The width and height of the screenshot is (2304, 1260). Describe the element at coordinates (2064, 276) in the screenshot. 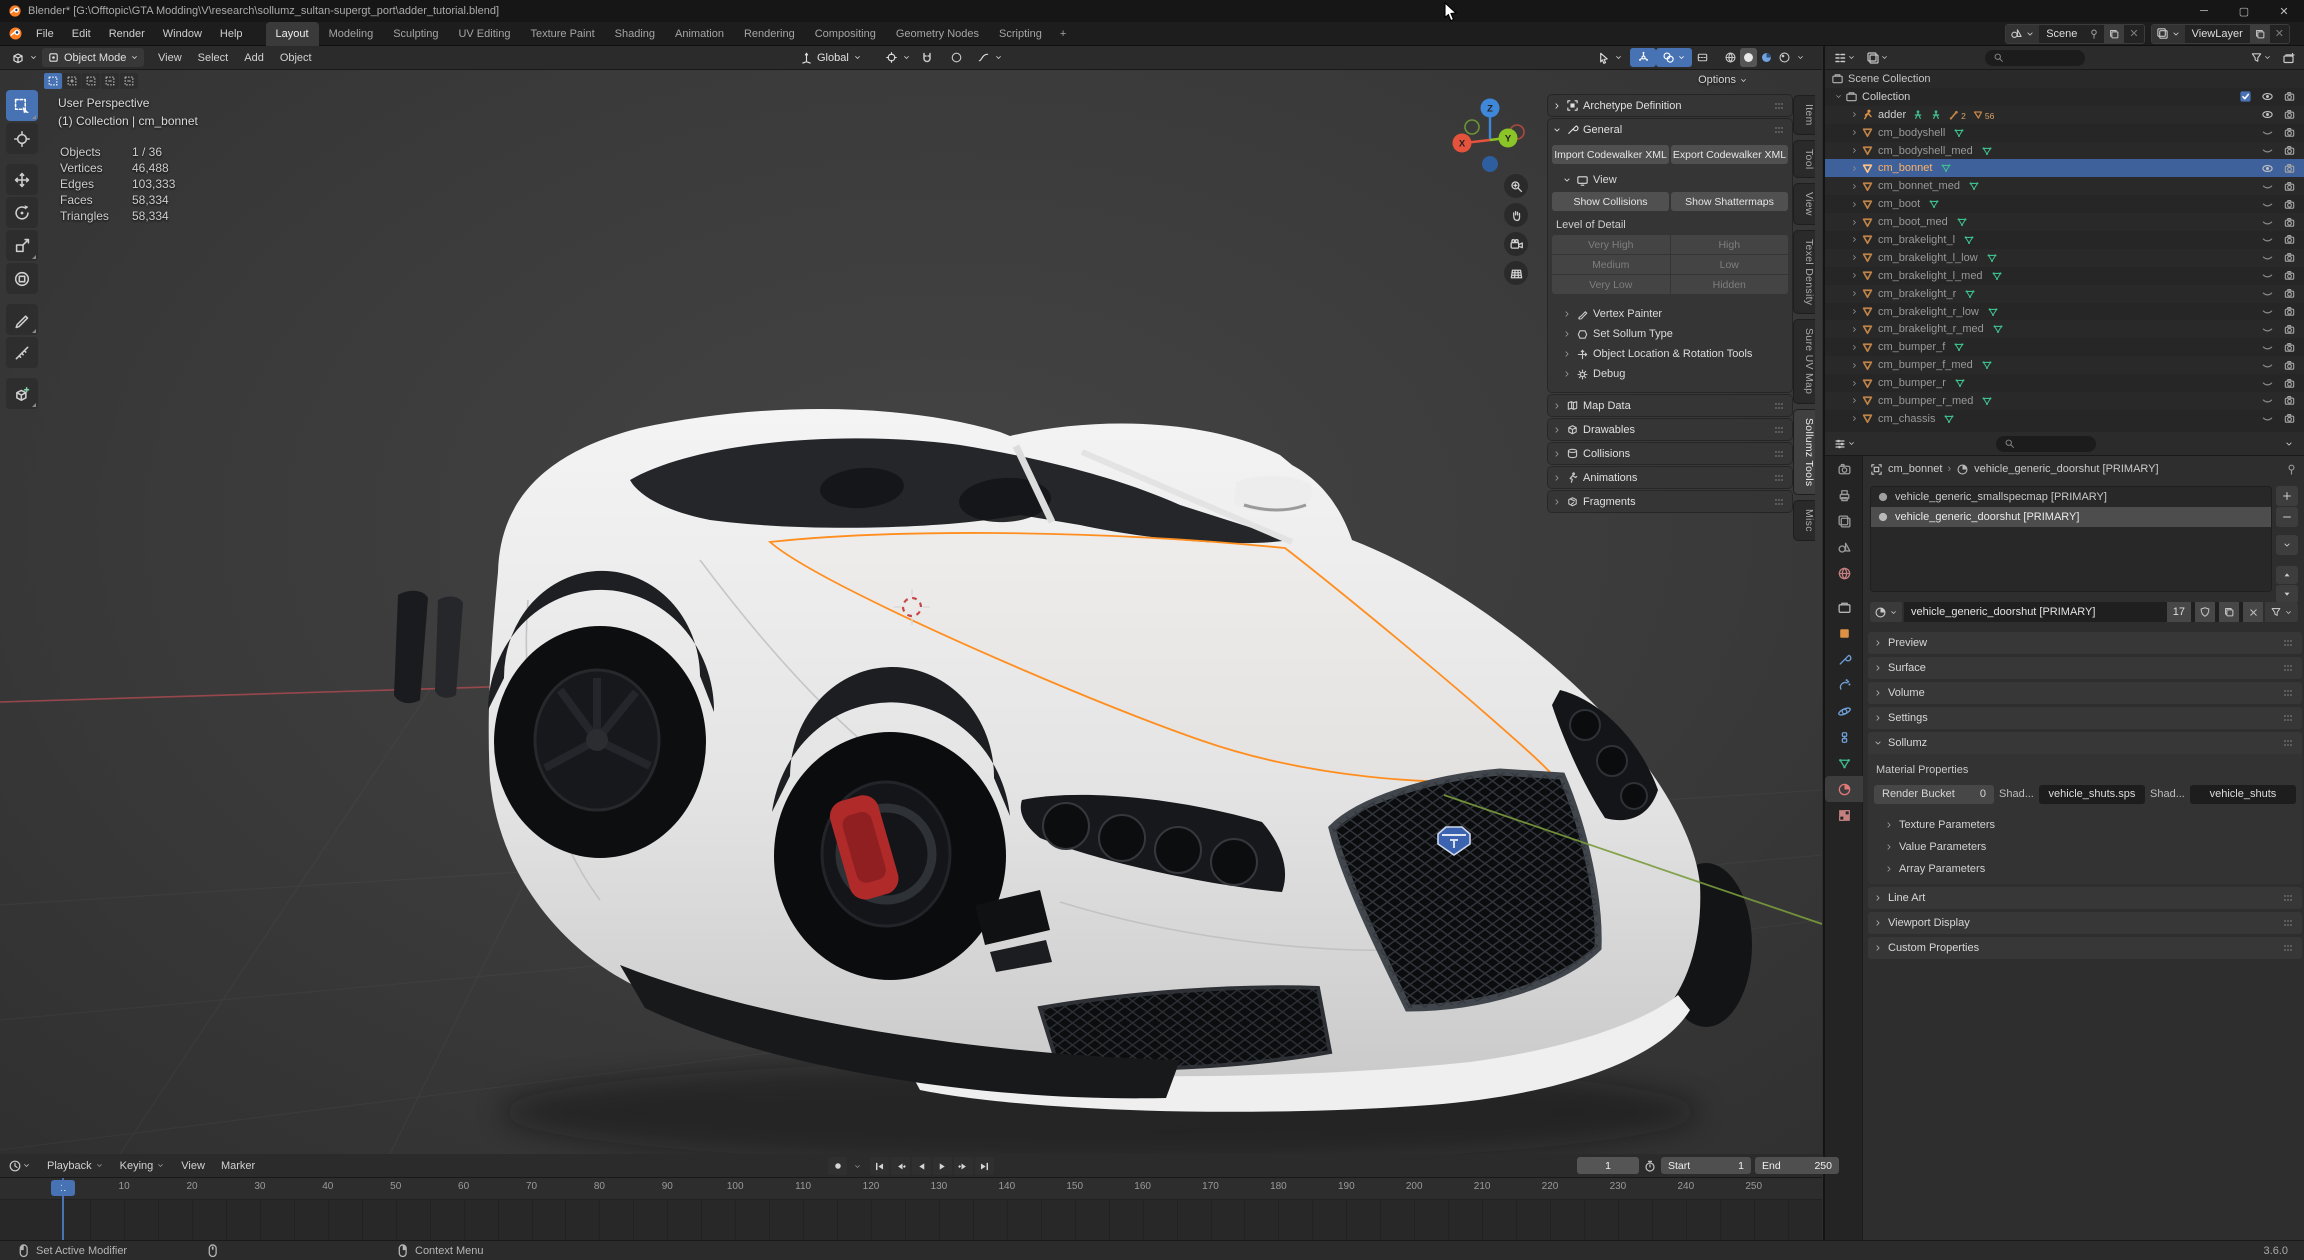

I see `outliner-row-cm_brakelight_l_med: cm_brakelight_l_med` at that location.